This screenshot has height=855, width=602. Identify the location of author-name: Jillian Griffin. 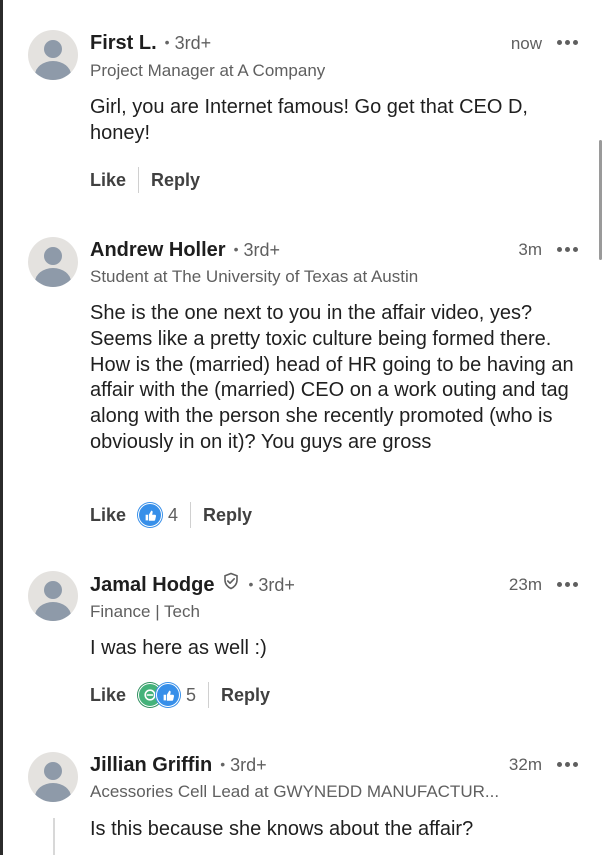
(151, 765).